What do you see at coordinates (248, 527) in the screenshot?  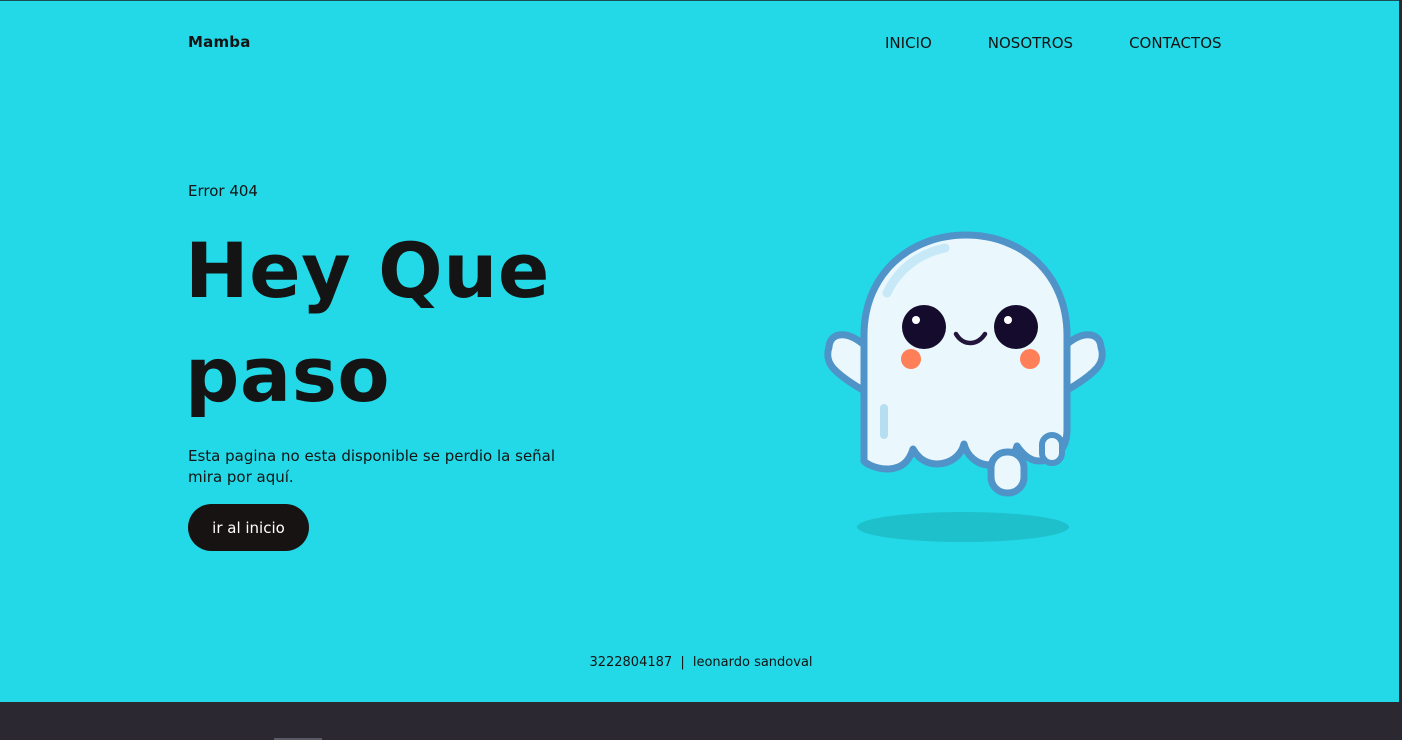 I see `go-home-button: ir al inicio` at bounding box center [248, 527].